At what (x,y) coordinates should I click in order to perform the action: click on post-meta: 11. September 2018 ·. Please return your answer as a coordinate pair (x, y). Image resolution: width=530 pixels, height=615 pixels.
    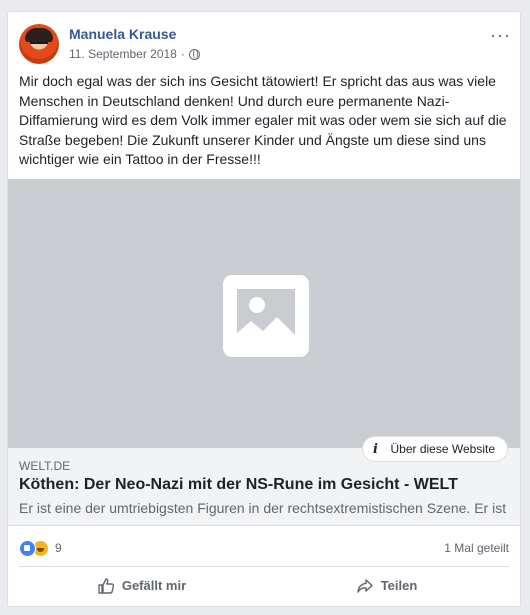
    Looking at the image, I should click on (134, 54).